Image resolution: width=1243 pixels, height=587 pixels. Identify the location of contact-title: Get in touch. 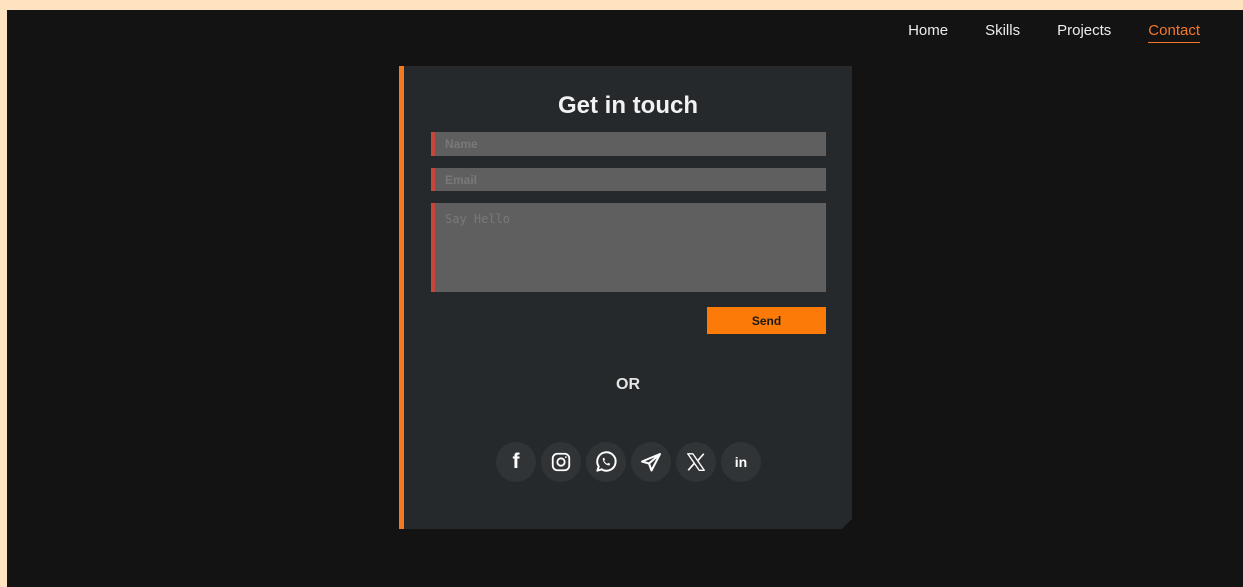
(628, 105).